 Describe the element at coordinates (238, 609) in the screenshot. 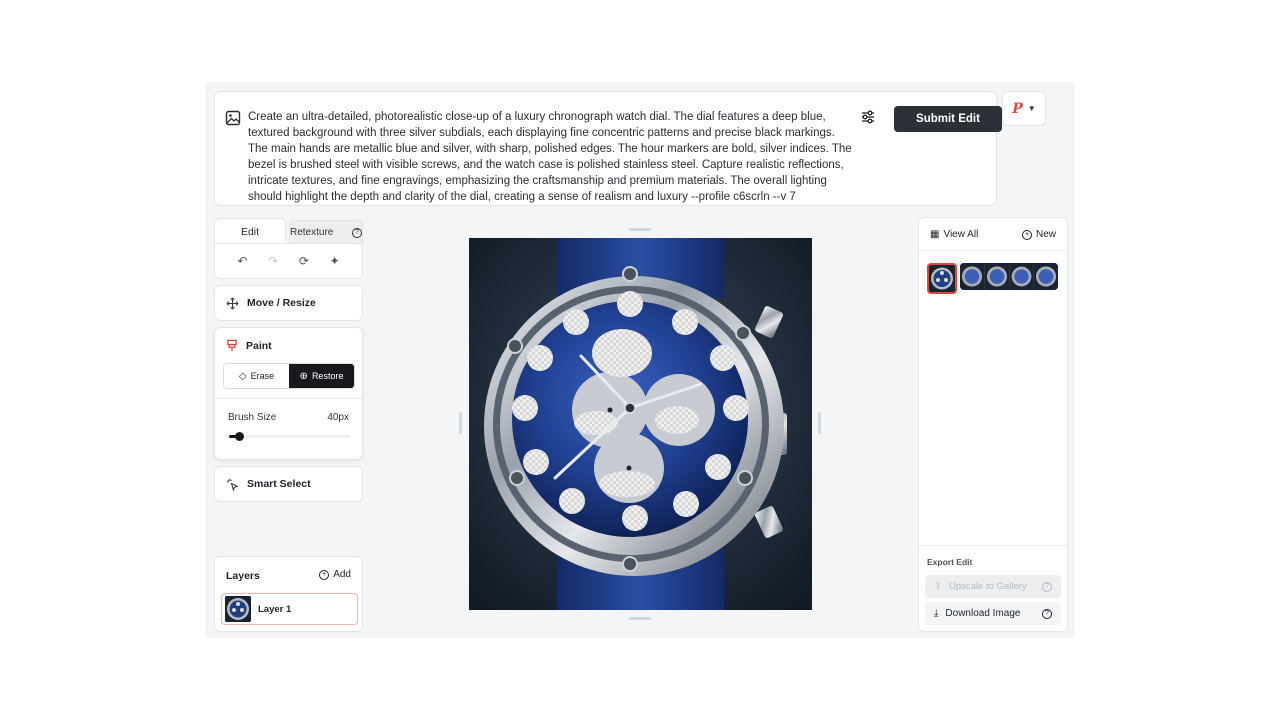

I see `layer-thumbnail` at that location.